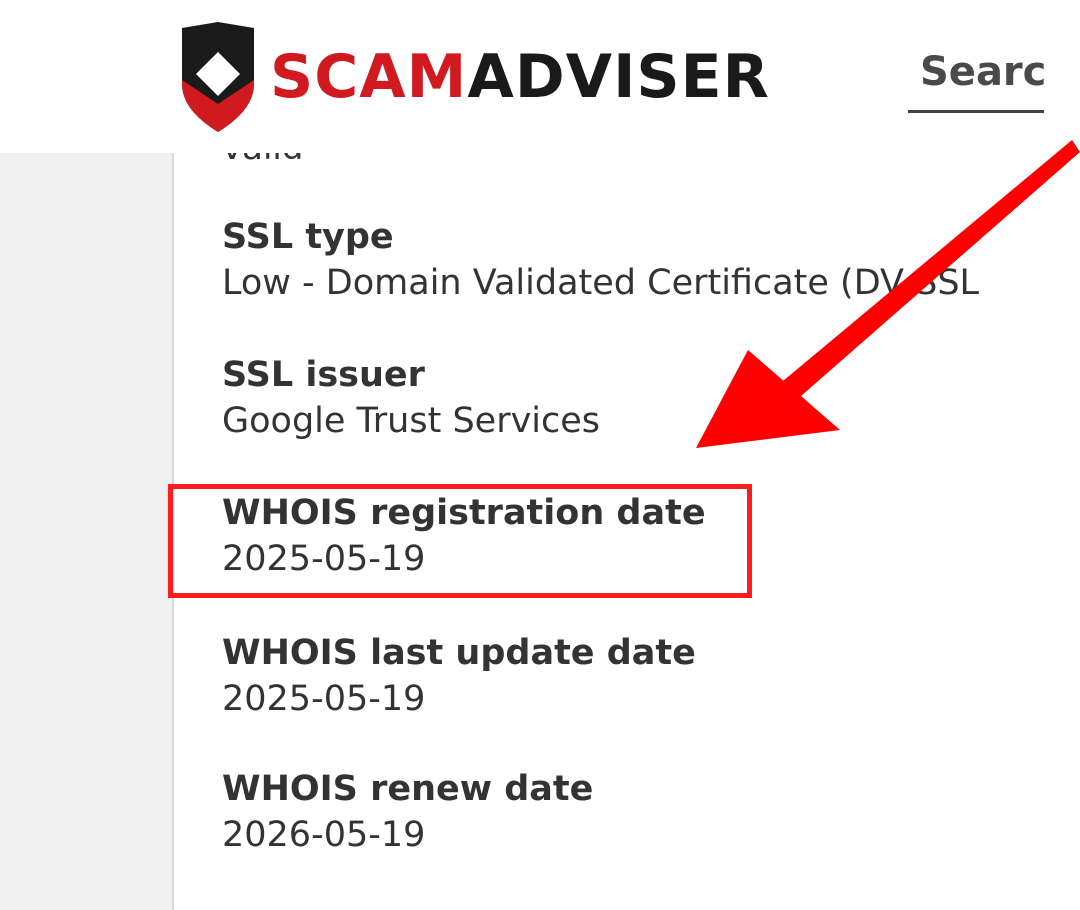 This screenshot has width=1080, height=910. What do you see at coordinates (460, 541) in the screenshot?
I see `annotation-highlight-box` at bounding box center [460, 541].